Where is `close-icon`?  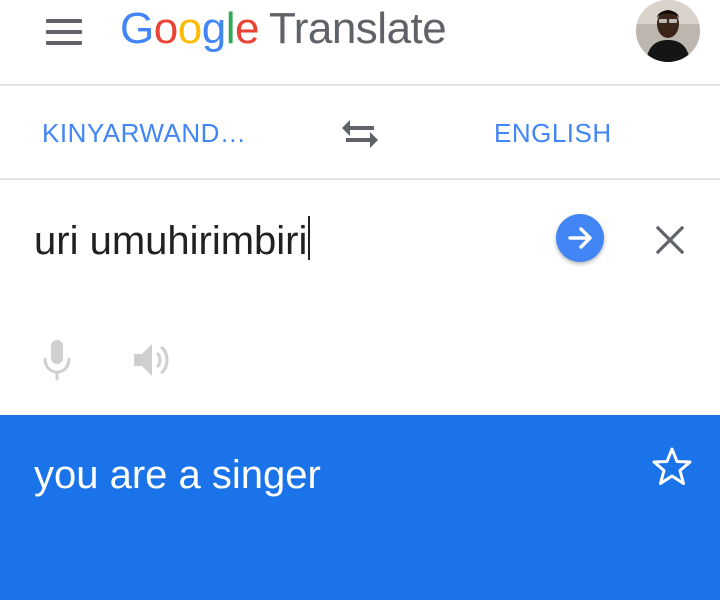 close-icon is located at coordinates (670, 240).